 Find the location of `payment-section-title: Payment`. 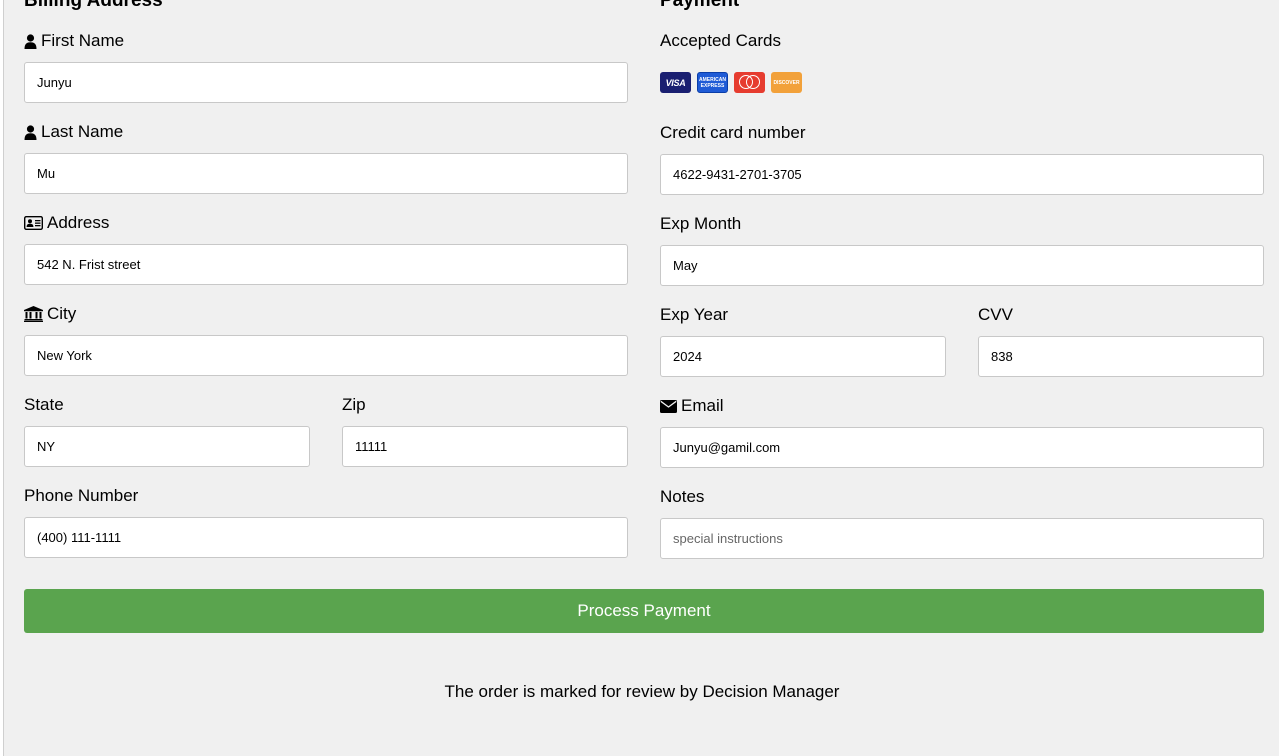

payment-section-title: Payment is located at coordinates (700, 5).